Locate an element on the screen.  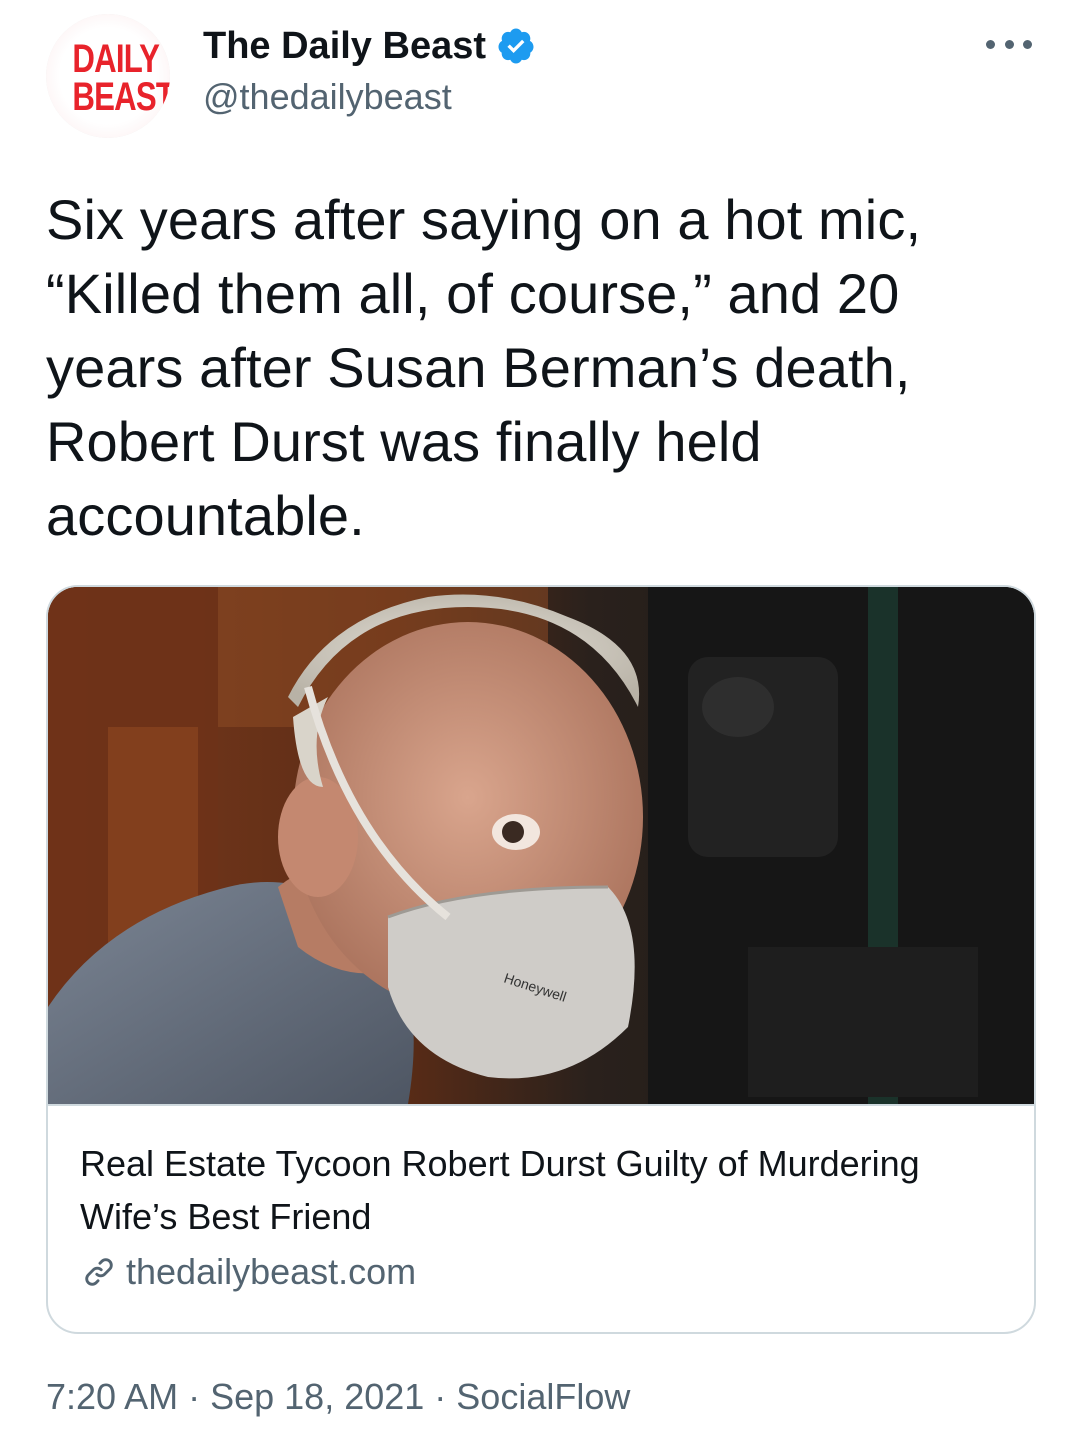
tweet-time: 7:20 AM is located at coordinates (112, 1397).